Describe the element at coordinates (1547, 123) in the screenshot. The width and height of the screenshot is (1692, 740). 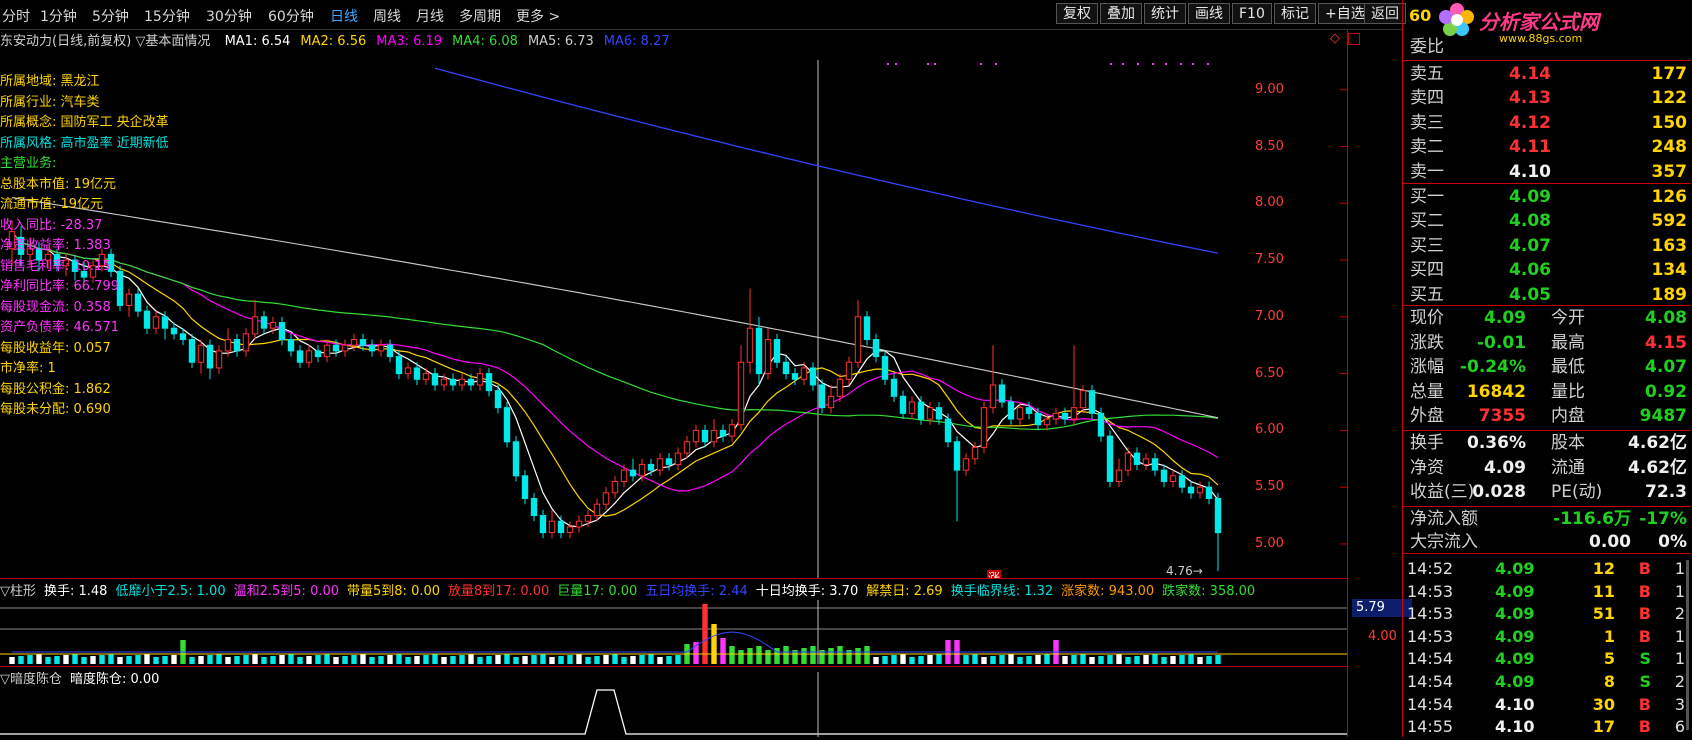
I see `ask-level-row: 卖三 4.12 150` at that location.